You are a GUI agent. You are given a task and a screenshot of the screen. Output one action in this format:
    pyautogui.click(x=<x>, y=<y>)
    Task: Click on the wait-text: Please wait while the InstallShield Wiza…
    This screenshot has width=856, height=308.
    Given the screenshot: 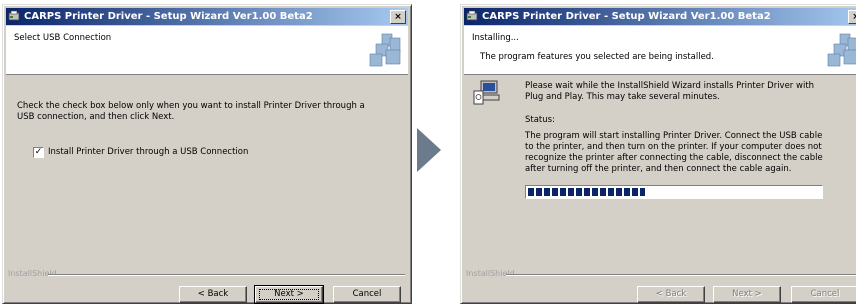 What is the action you would take?
    pyautogui.click(x=670, y=91)
    